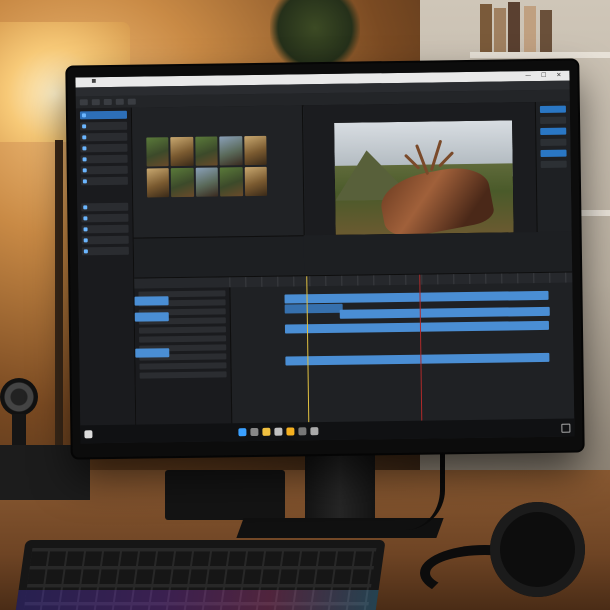 The height and width of the screenshot is (610, 610). What do you see at coordinates (225, 495) in the screenshot?
I see `hub-device` at bounding box center [225, 495].